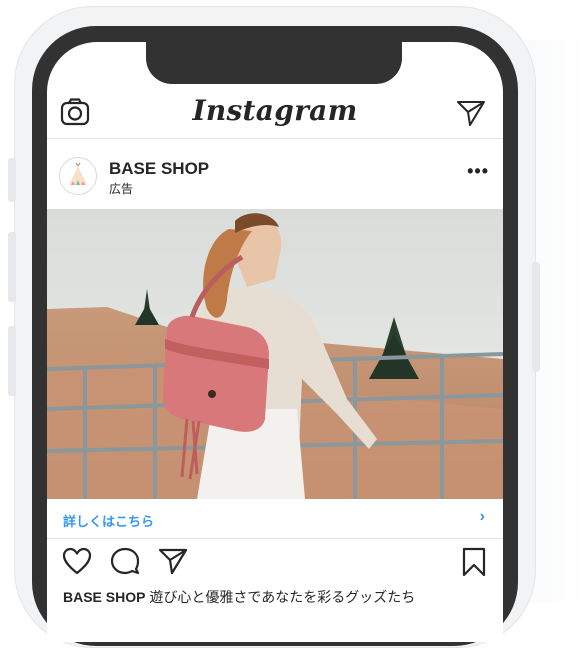 The width and height of the screenshot is (587, 648). What do you see at coordinates (239, 597) in the screenshot?
I see `post-caption: BASE SHOP 遊び心と優雅さであなたを彩るグッズたち` at bounding box center [239, 597].